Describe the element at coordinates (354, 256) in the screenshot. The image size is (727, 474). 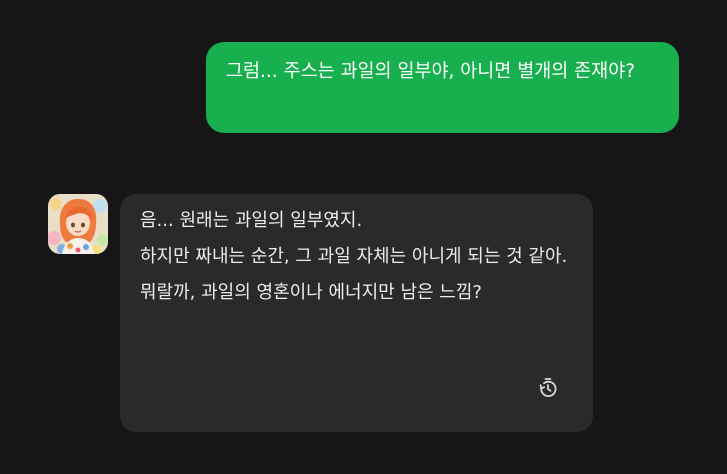
I see `assistant-paragraph: 하지만 짜내는 순간, 그 과일 자체는 아니게 되는 것 같아.` at that location.